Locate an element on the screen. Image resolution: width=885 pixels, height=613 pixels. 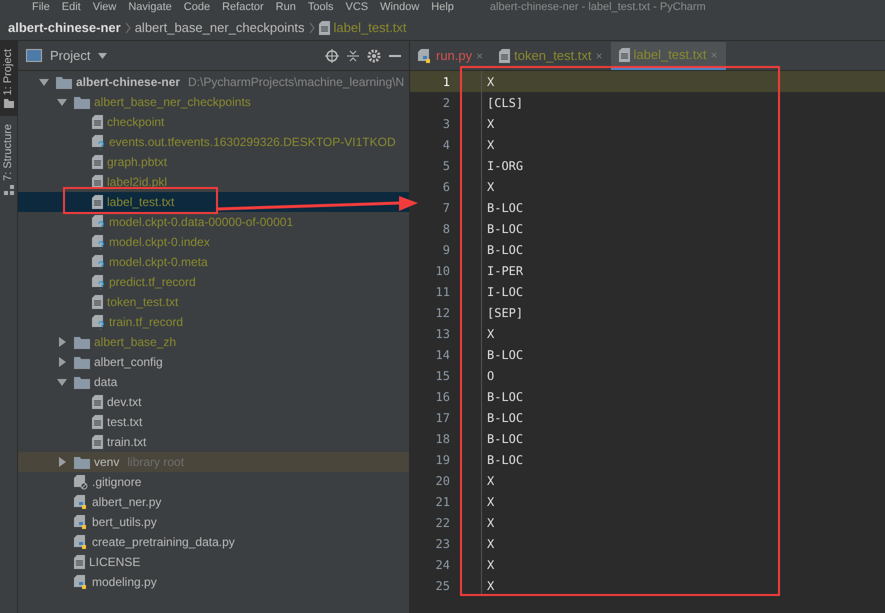
tree-item-label: events.out.tfevents.1630299326.DESKTOP-VI1TKOD is located at coordinates (252, 142).